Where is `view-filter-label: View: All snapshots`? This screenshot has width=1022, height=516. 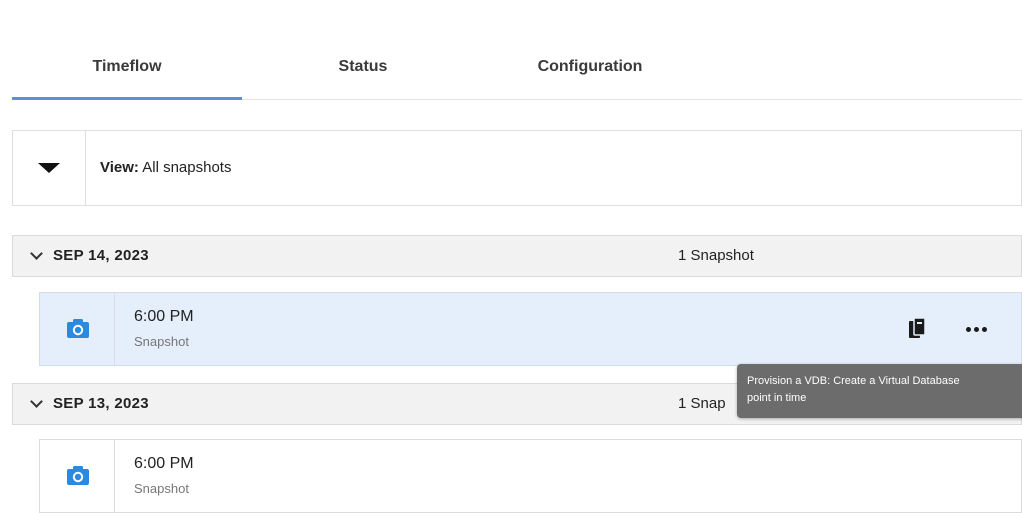 view-filter-label: View: All snapshots is located at coordinates (165, 168).